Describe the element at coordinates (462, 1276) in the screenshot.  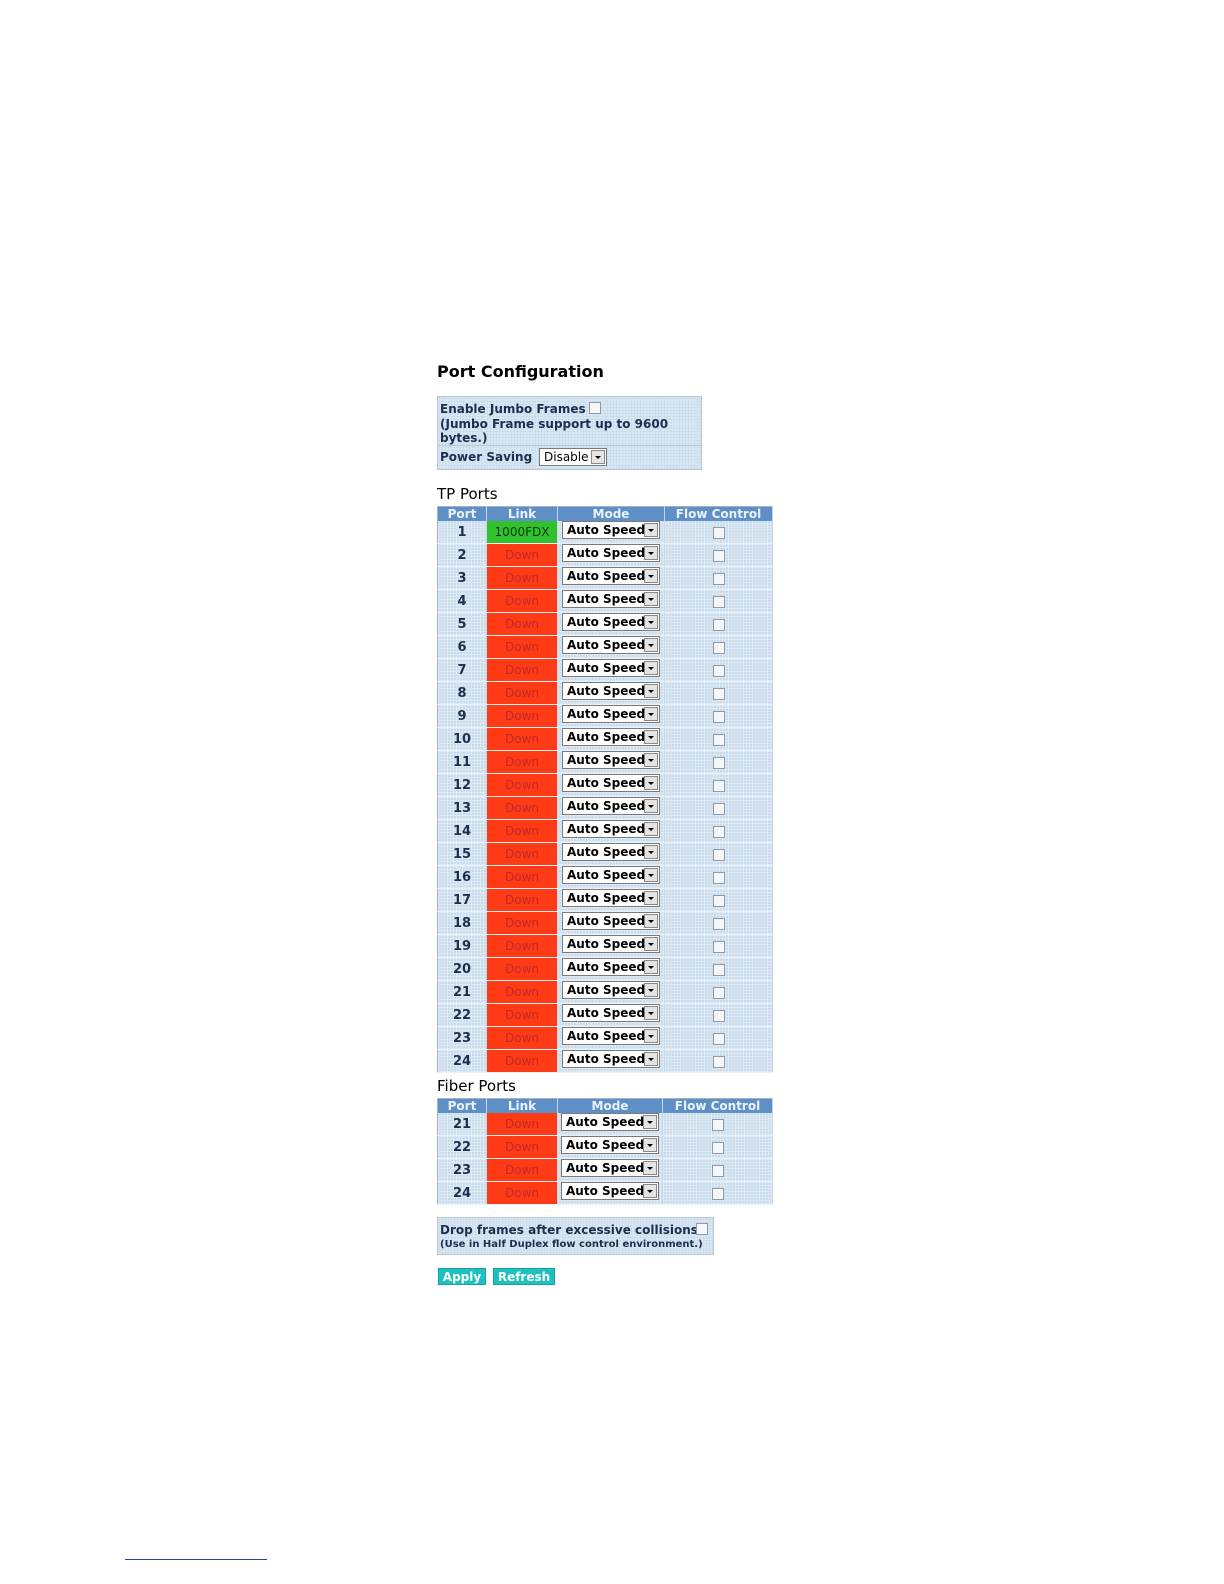
I see `apply-button: Apply` at that location.